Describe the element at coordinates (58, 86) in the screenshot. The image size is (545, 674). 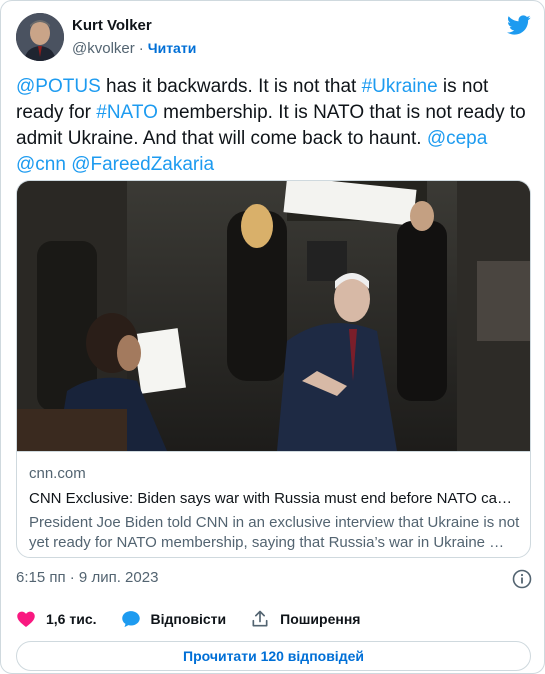
I see `mention-link: @POTUS` at that location.